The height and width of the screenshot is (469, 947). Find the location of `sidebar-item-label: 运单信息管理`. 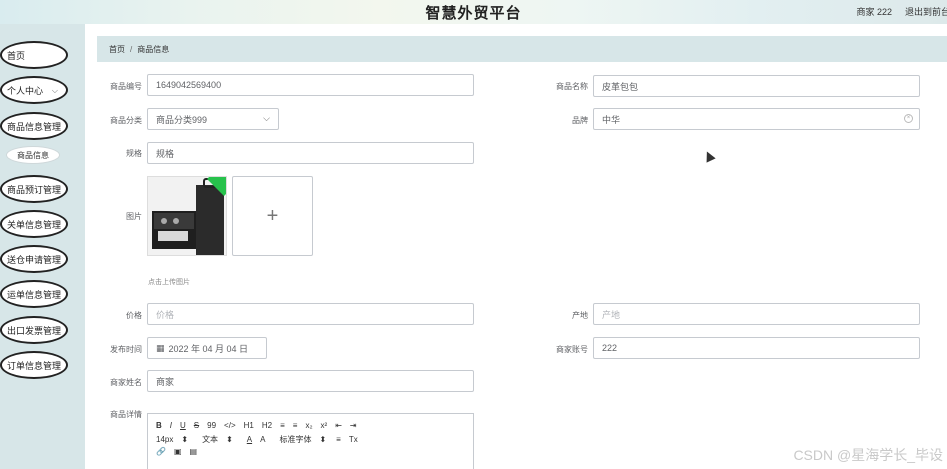

sidebar-item-label: 运单信息管理 is located at coordinates (34, 294).